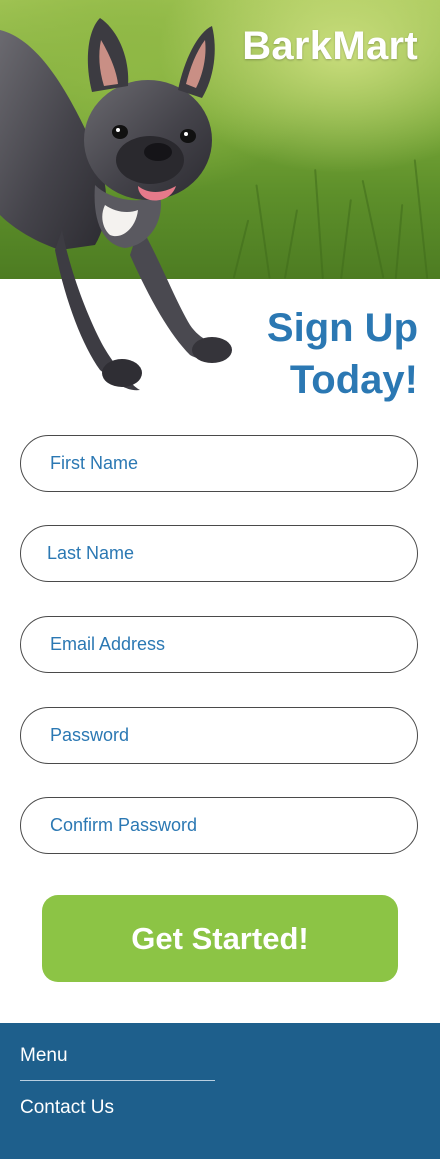 The width and height of the screenshot is (440, 1159). Describe the element at coordinates (67, 1108) in the screenshot. I see `footer-contact-link: Contact Us` at that location.